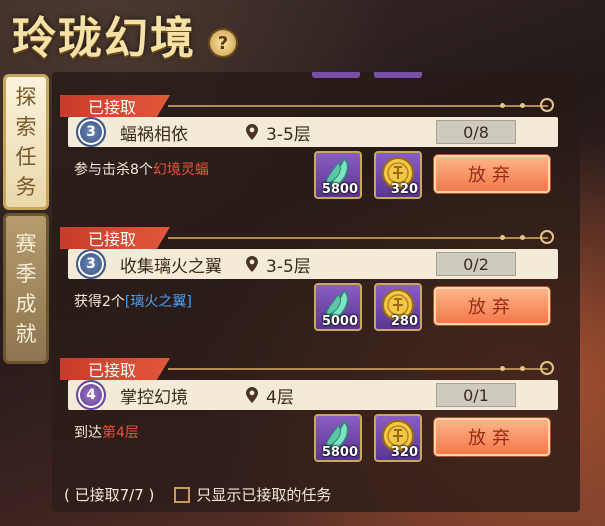  Describe the element at coordinates (26, 97) in the screenshot. I see `tab-char: 探` at that location.